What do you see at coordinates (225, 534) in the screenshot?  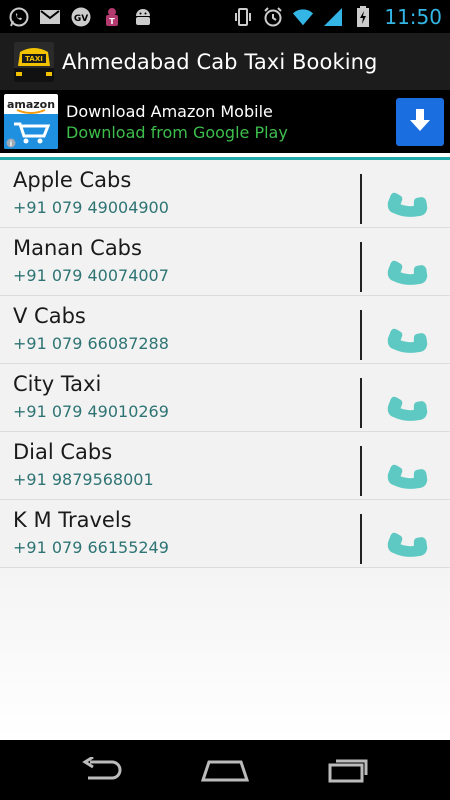 I see `list-item: K M Travels +91 079 66155249` at bounding box center [225, 534].